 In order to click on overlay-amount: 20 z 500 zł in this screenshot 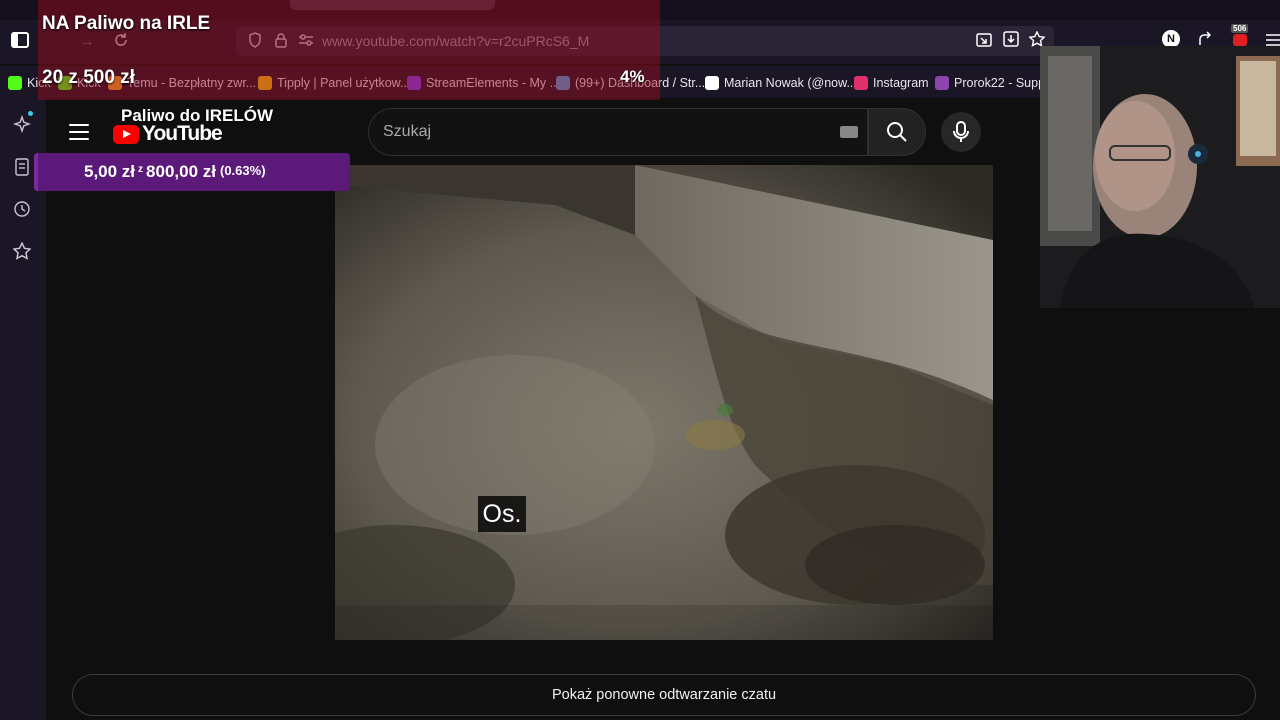, I will do `click(88, 77)`.